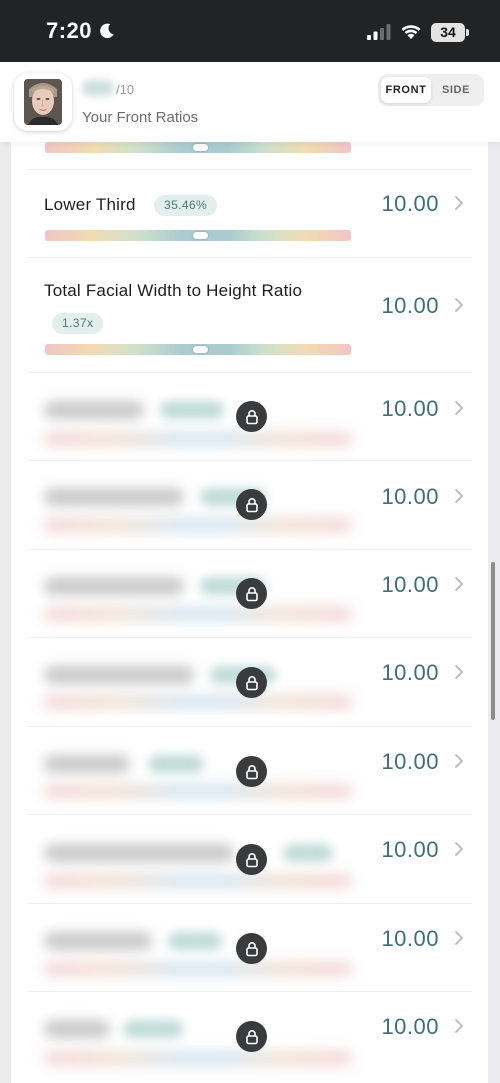 The width and height of the screenshot is (500, 1083). Describe the element at coordinates (78, 323) in the screenshot. I see `ratio-value-badge: 1.37x` at that location.